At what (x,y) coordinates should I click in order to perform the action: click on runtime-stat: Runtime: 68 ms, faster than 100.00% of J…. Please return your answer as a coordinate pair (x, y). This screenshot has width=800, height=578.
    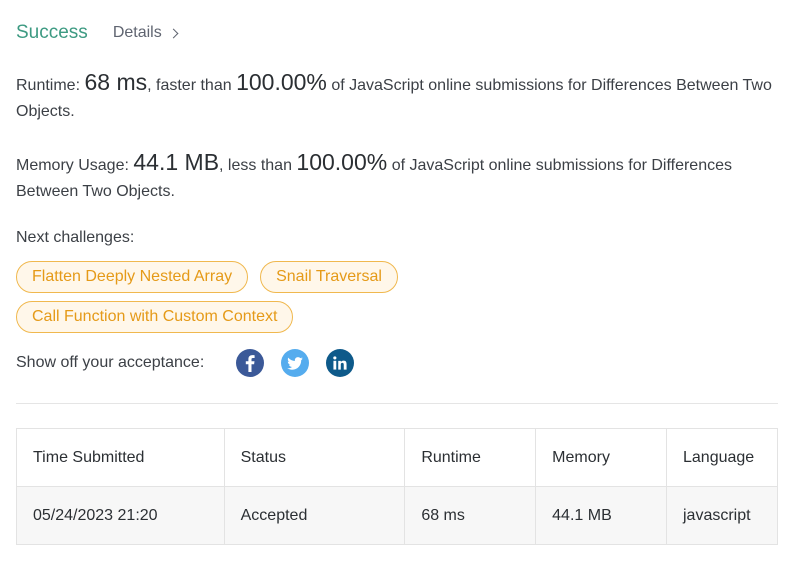
    Looking at the image, I should click on (397, 97).